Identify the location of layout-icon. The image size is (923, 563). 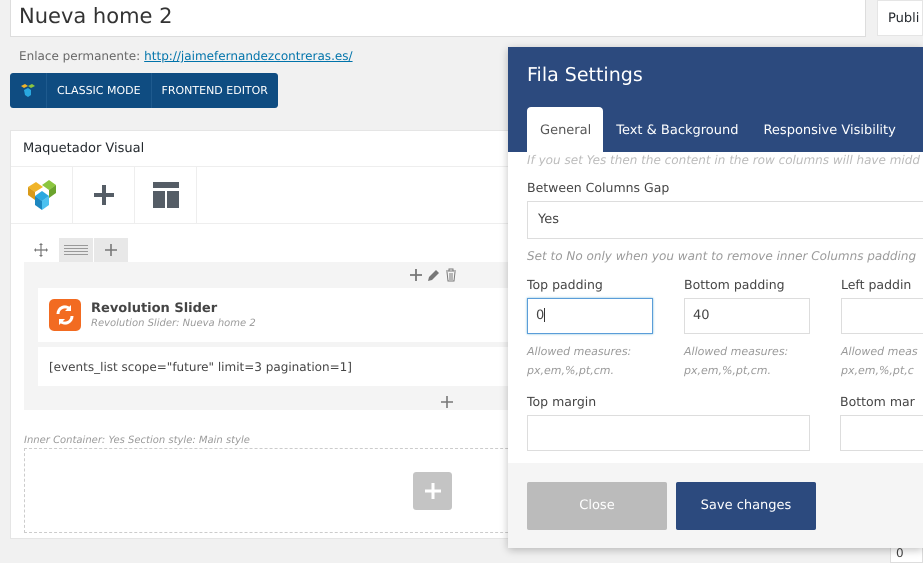
(165, 195).